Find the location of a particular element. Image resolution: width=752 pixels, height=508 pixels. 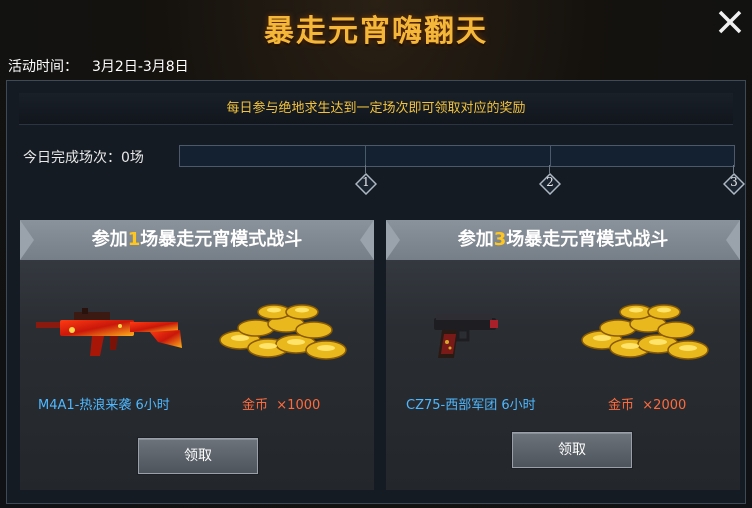

event-period: 活动时间： 3月2日-3月8日 is located at coordinates (98, 66).